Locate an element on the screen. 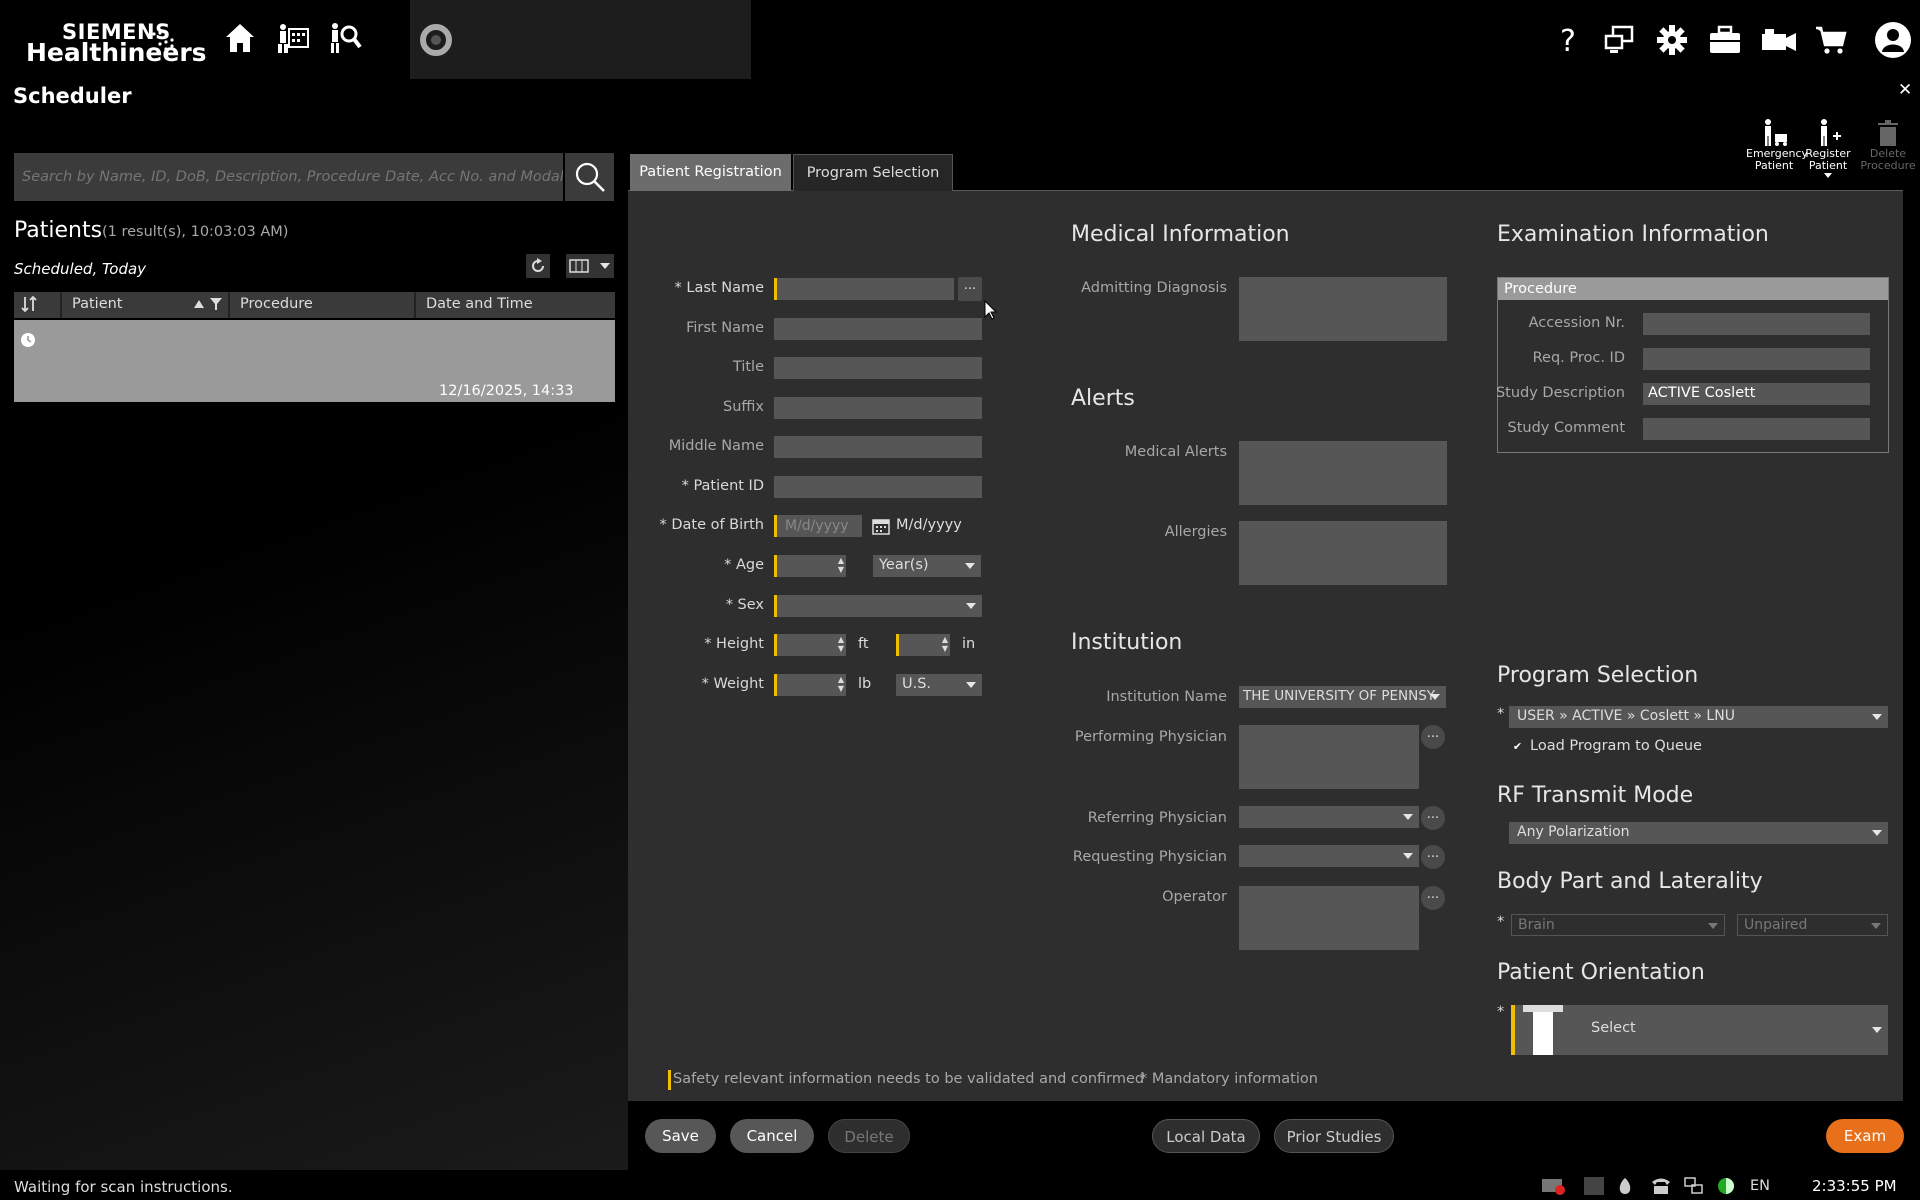 The width and height of the screenshot is (1920, 1200). patient-id-field is located at coordinates (878, 487).